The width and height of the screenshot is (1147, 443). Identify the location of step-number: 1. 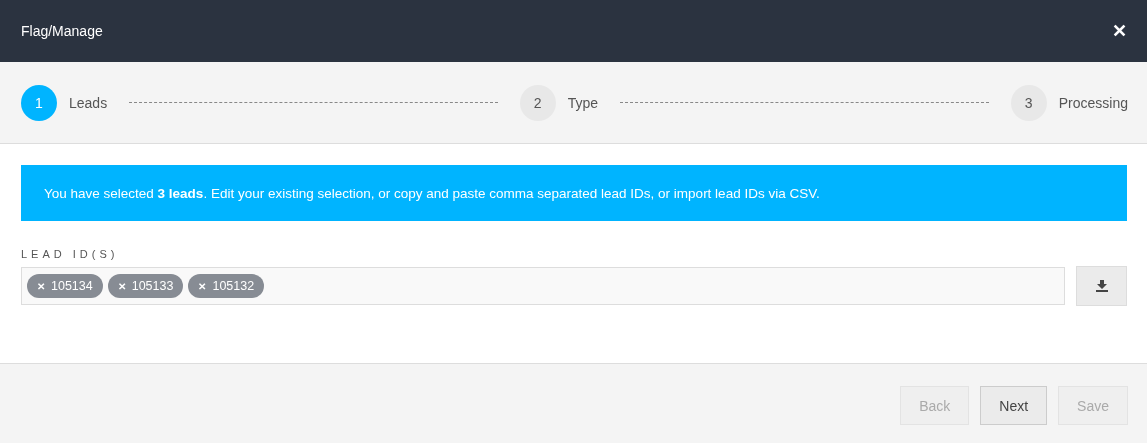
(39, 102).